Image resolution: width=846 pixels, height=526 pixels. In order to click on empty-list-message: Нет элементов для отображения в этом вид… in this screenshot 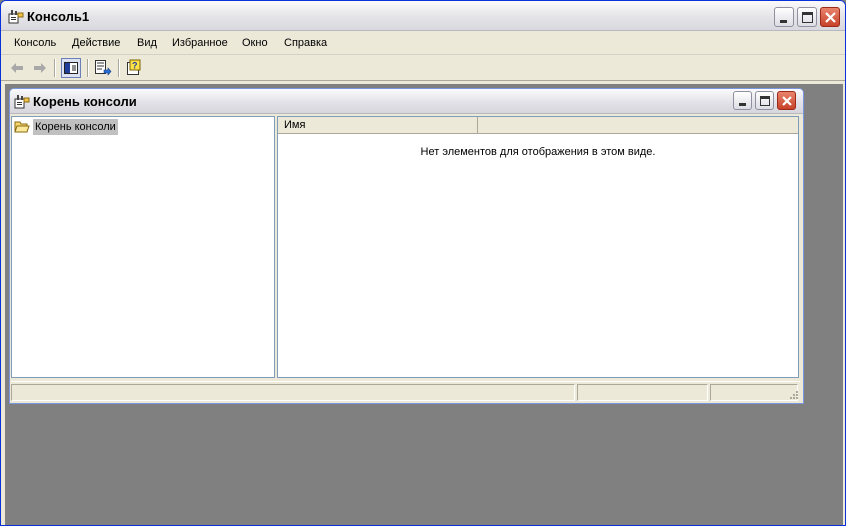, I will do `click(538, 152)`.